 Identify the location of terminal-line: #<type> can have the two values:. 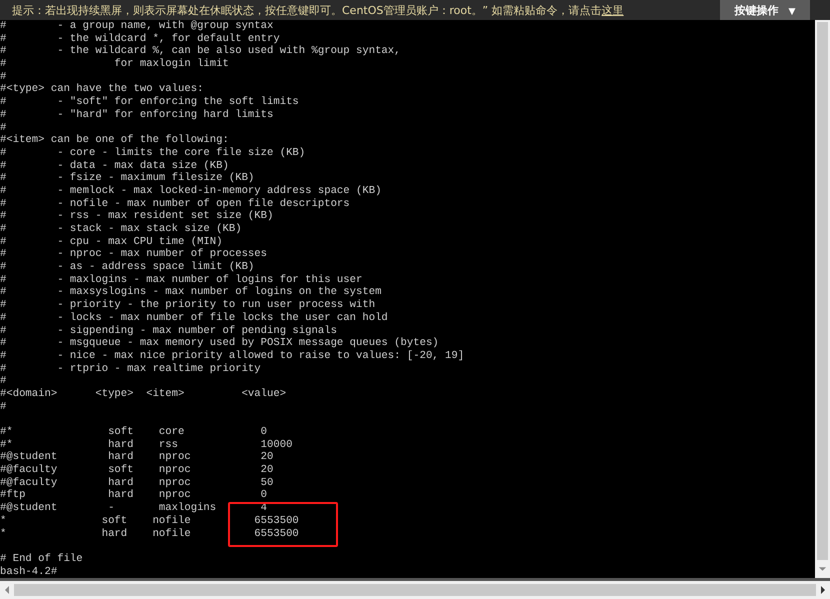
(102, 89).